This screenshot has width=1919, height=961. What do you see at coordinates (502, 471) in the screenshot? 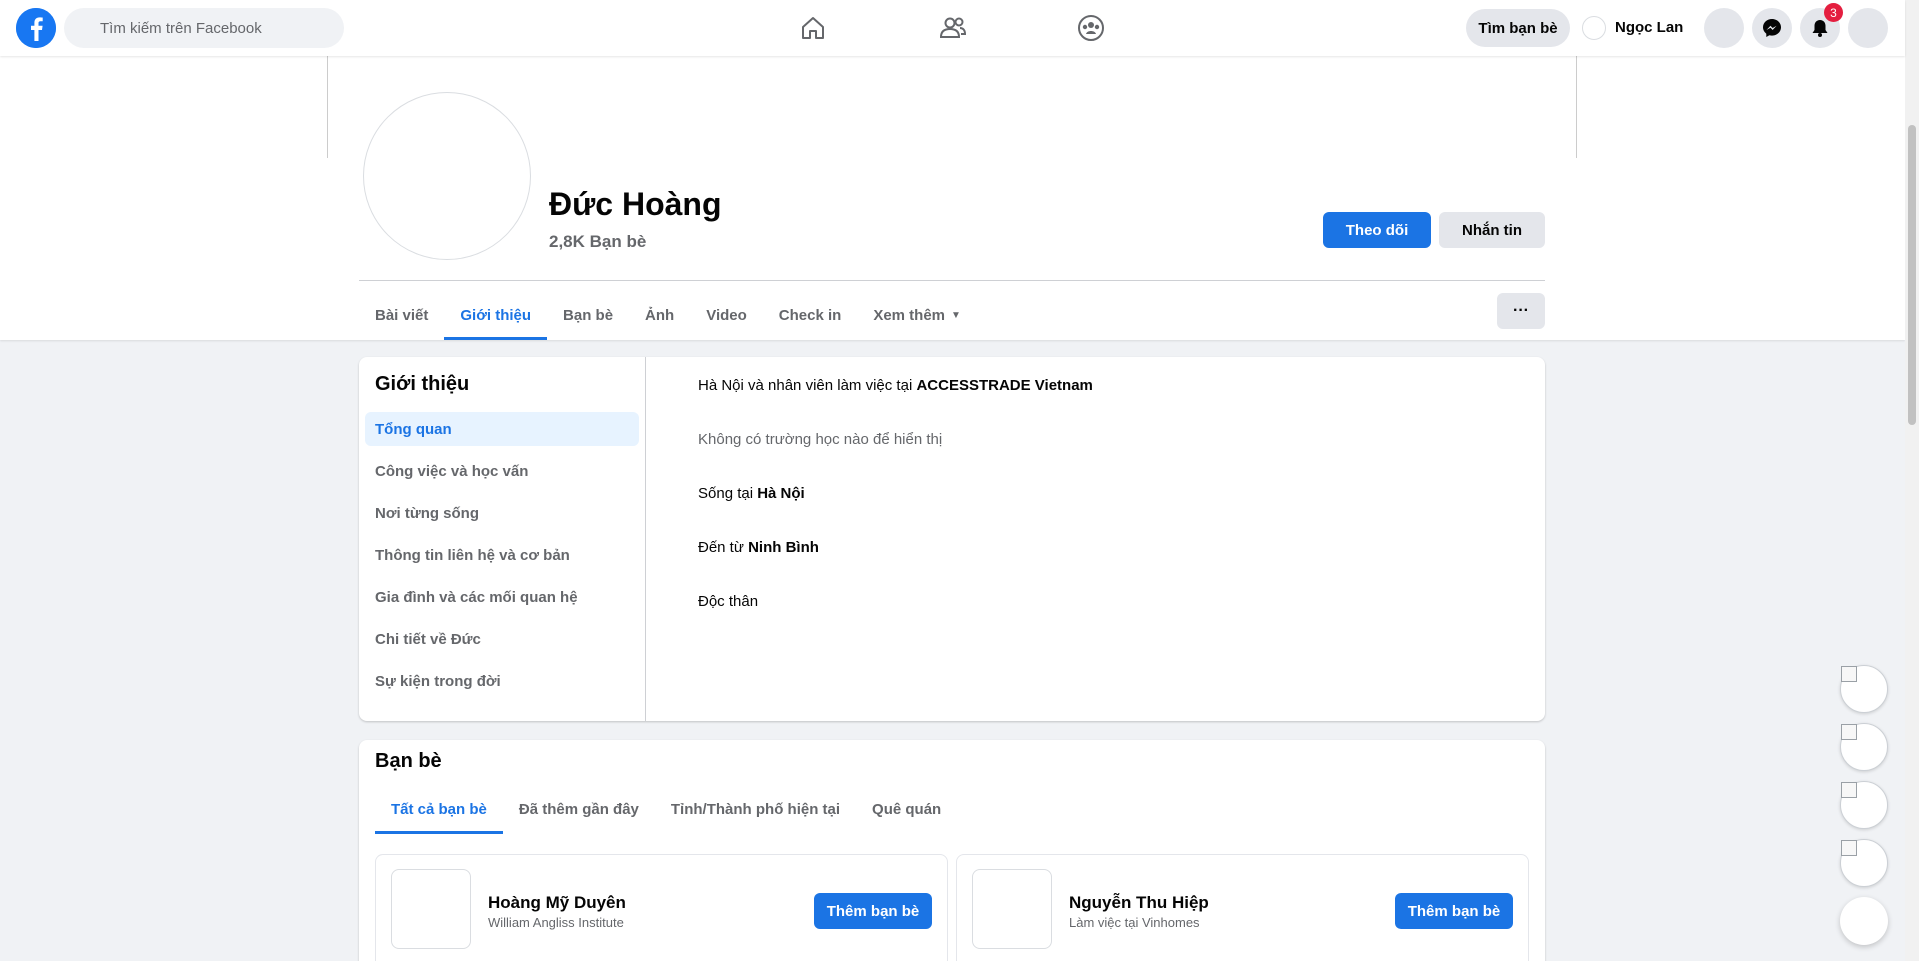
I see `about-menu-work-education: Công việc và học vấn` at bounding box center [502, 471].